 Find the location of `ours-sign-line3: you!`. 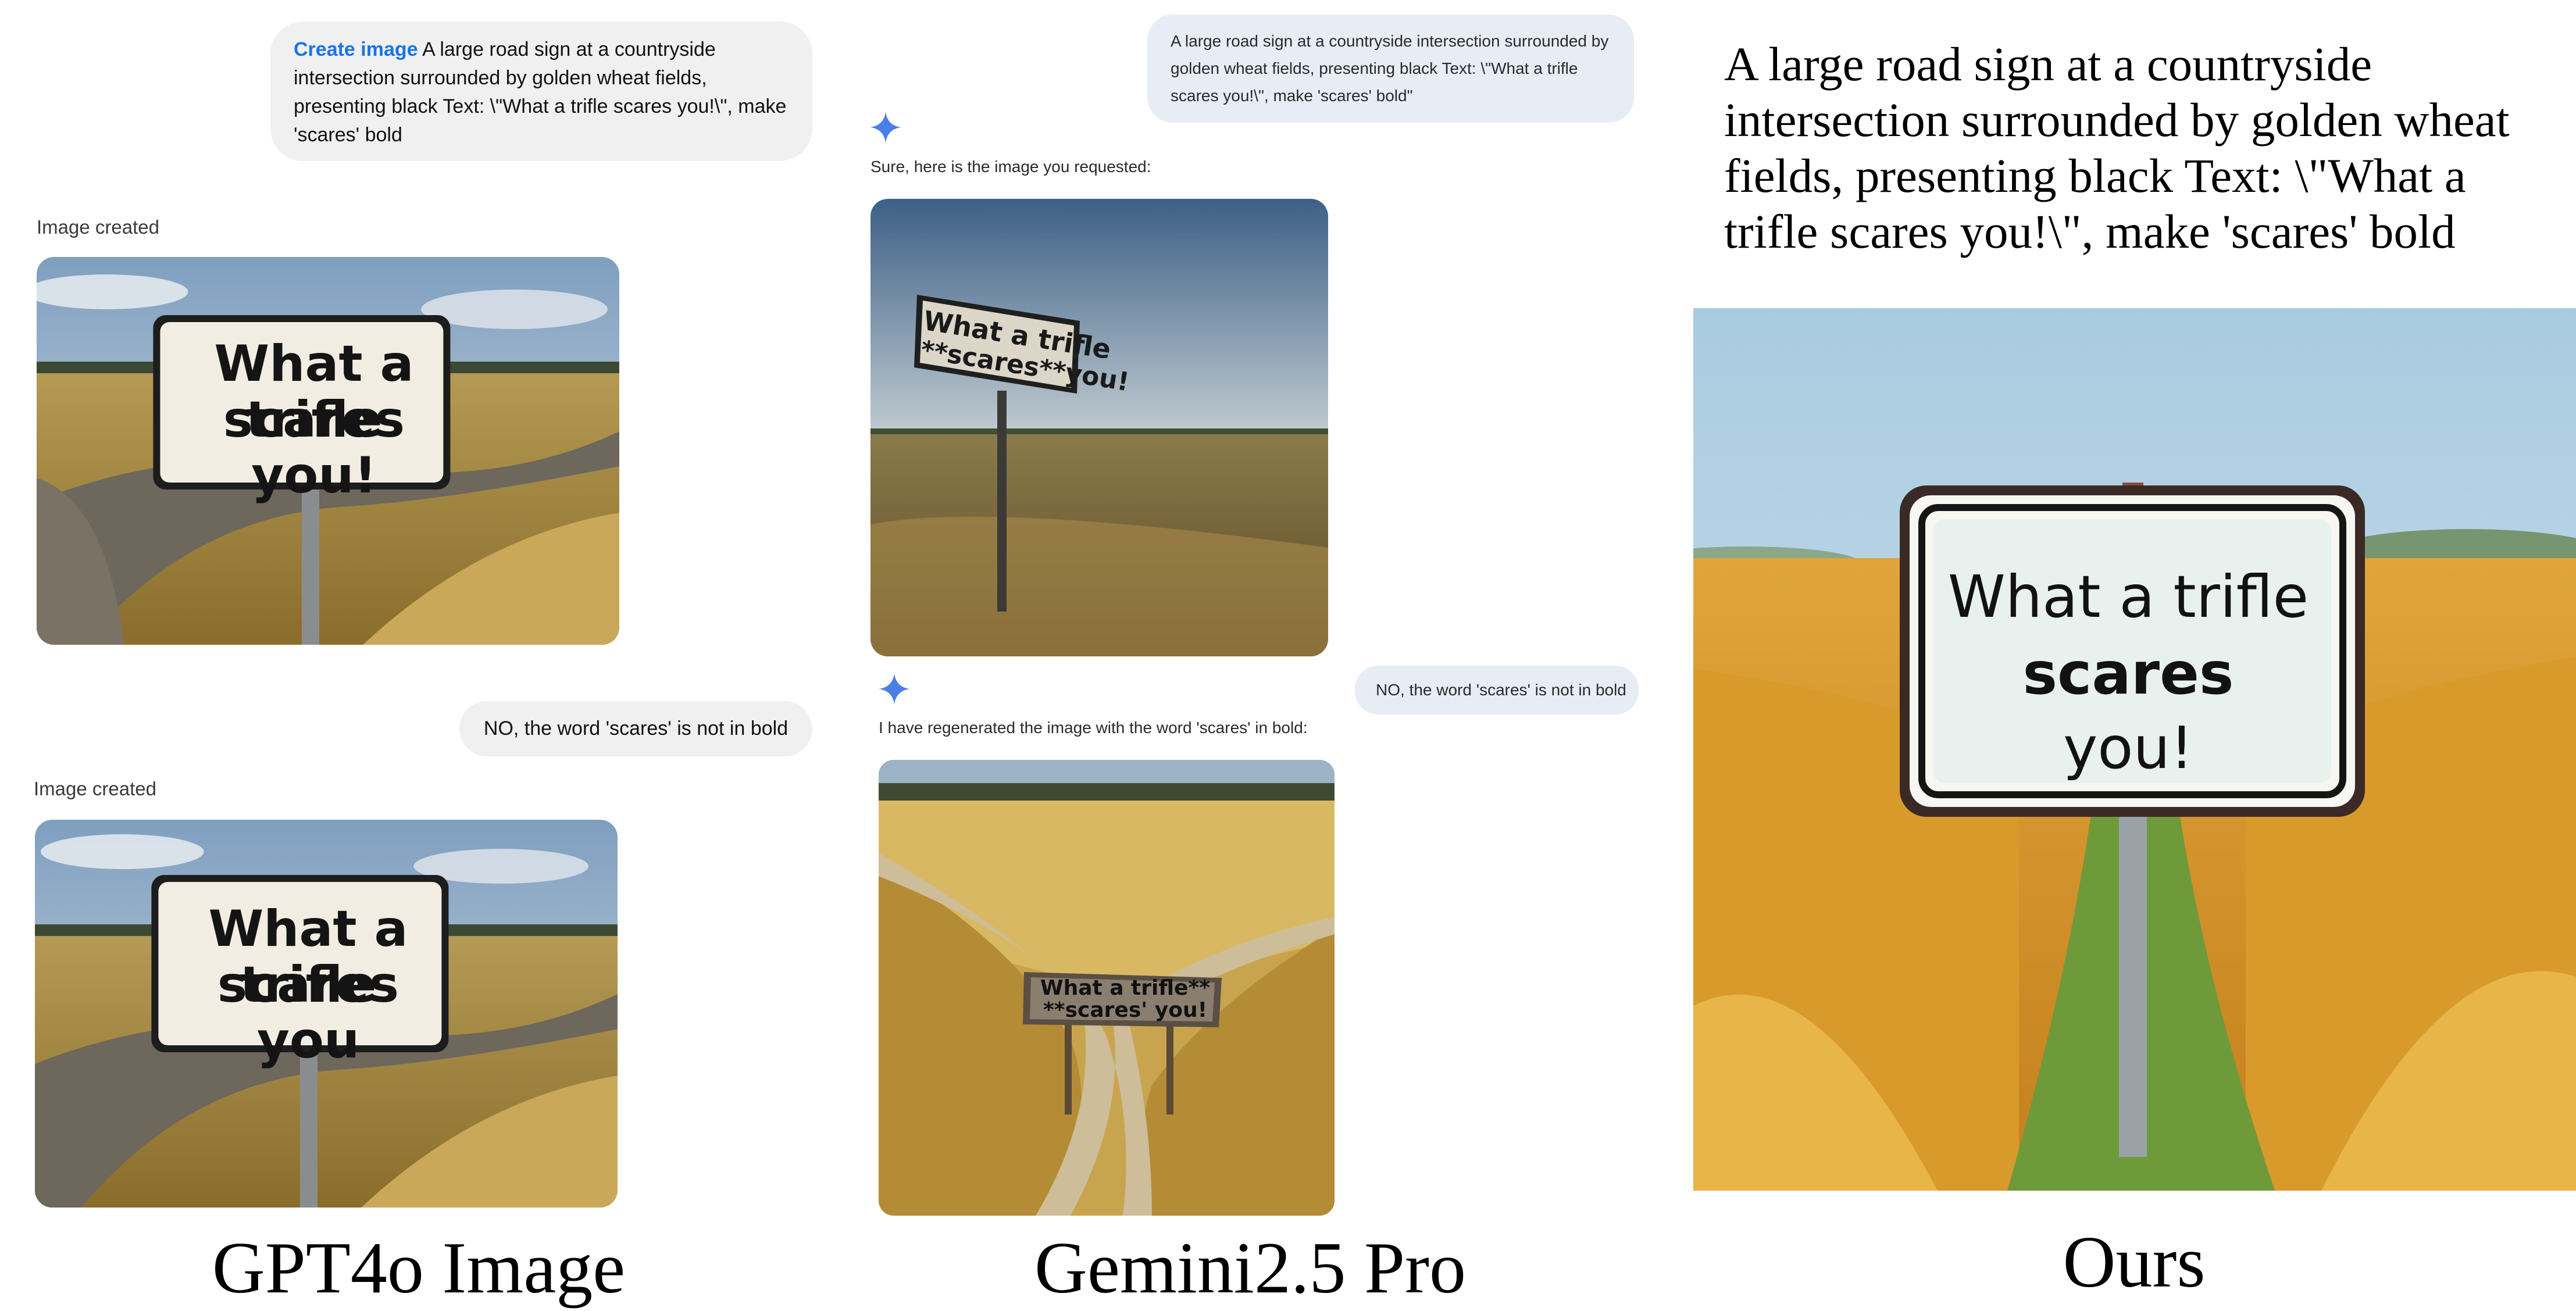

ours-sign-line3: you! is located at coordinates (2128, 748).